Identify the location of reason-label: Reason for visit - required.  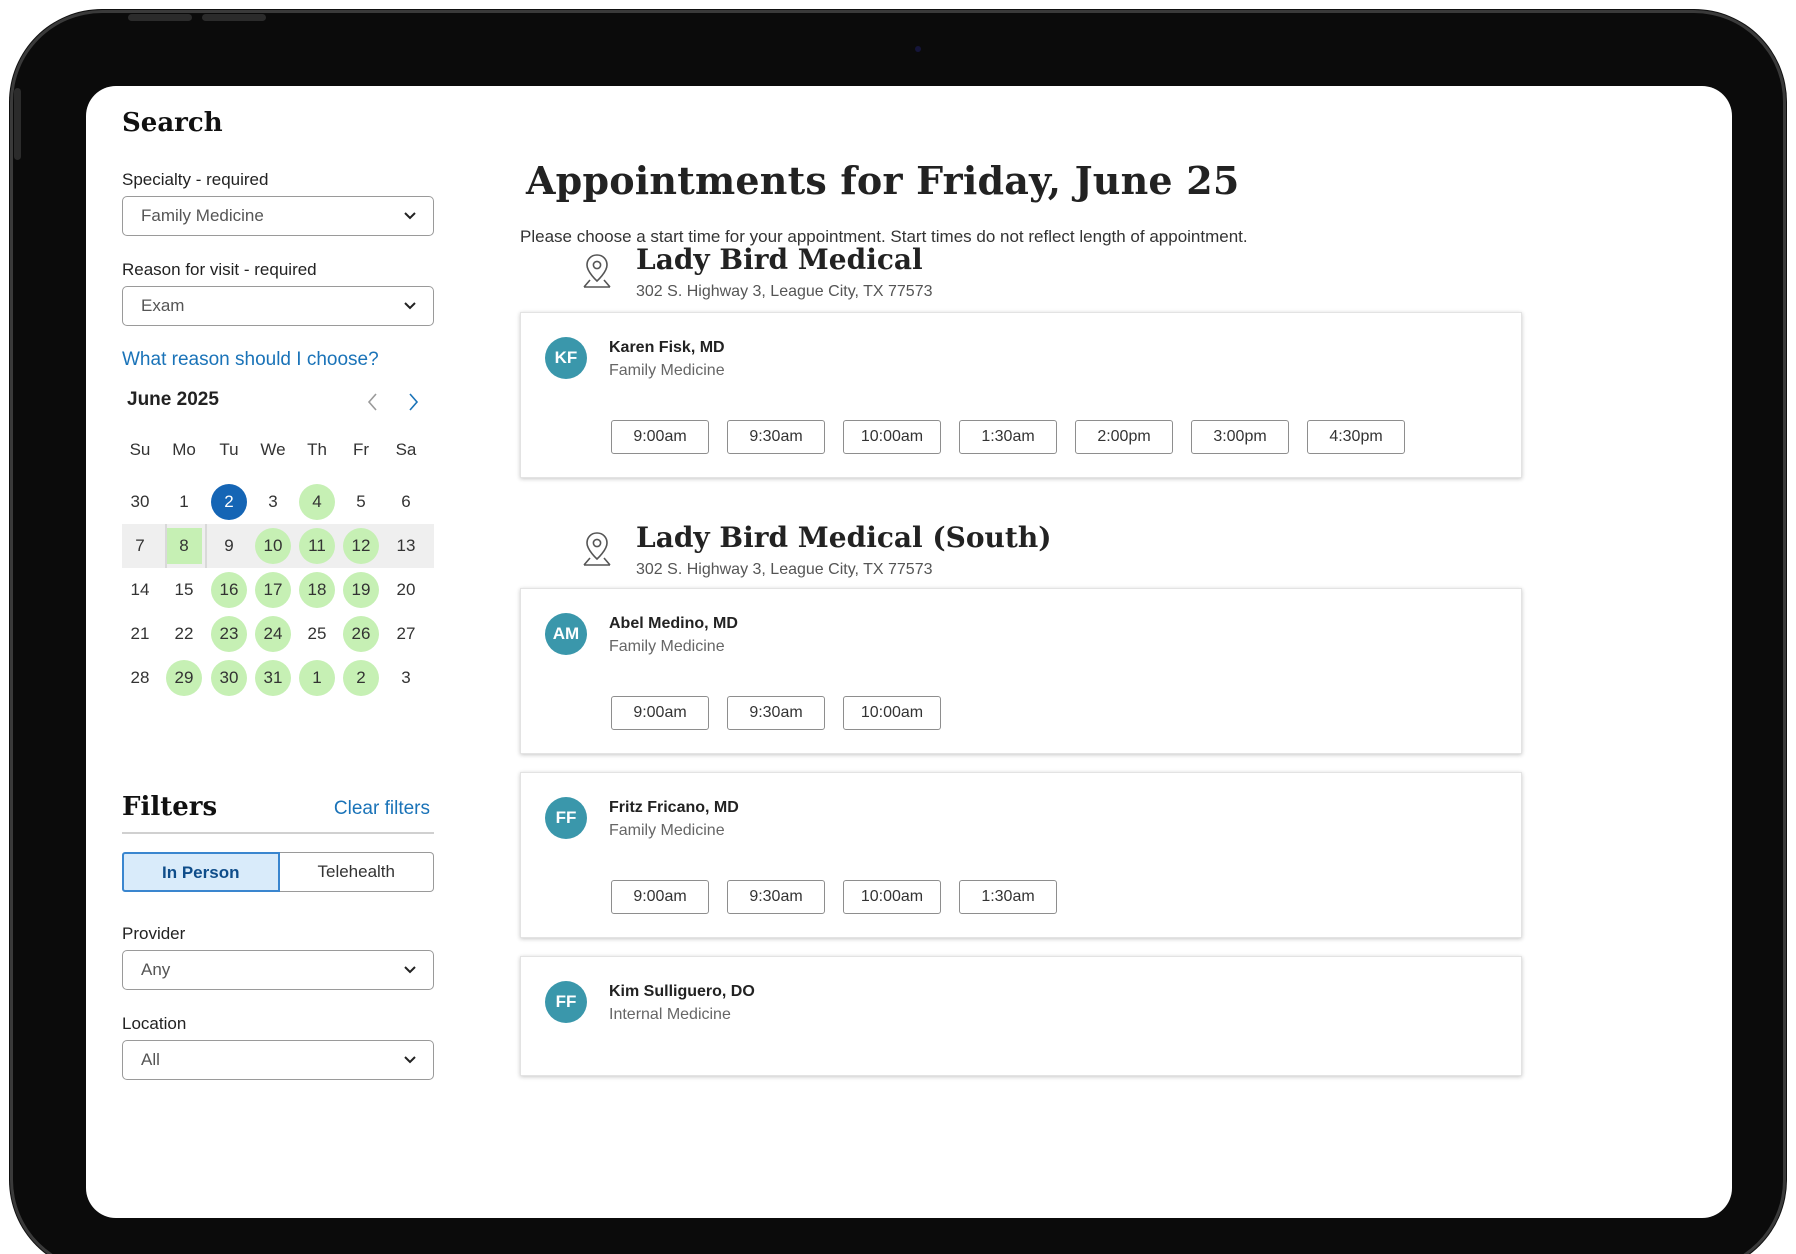
(219, 269).